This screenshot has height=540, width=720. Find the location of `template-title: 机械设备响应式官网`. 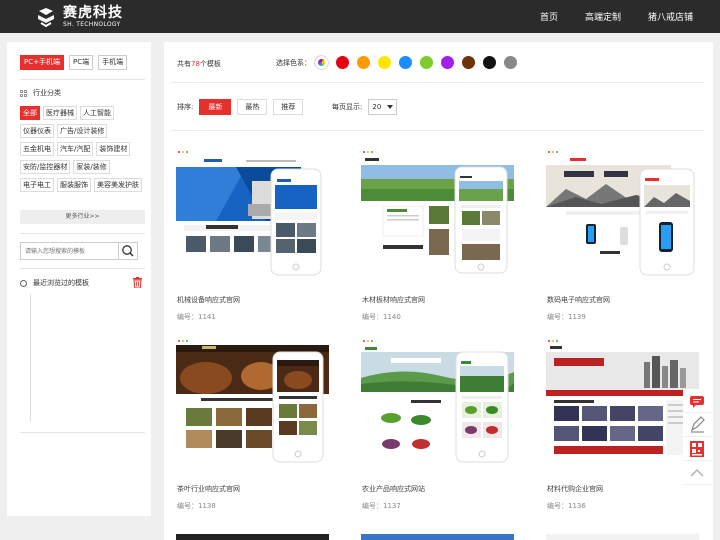

template-title: 机械设备响应式官网 is located at coordinates (208, 300).